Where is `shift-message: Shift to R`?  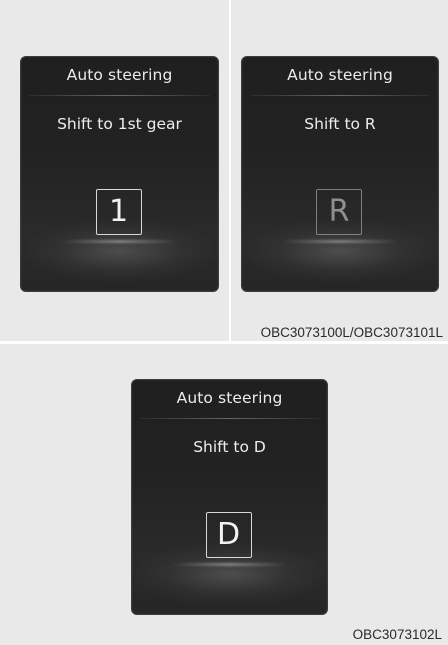 shift-message: Shift to R is located at coordinates (340, 124).